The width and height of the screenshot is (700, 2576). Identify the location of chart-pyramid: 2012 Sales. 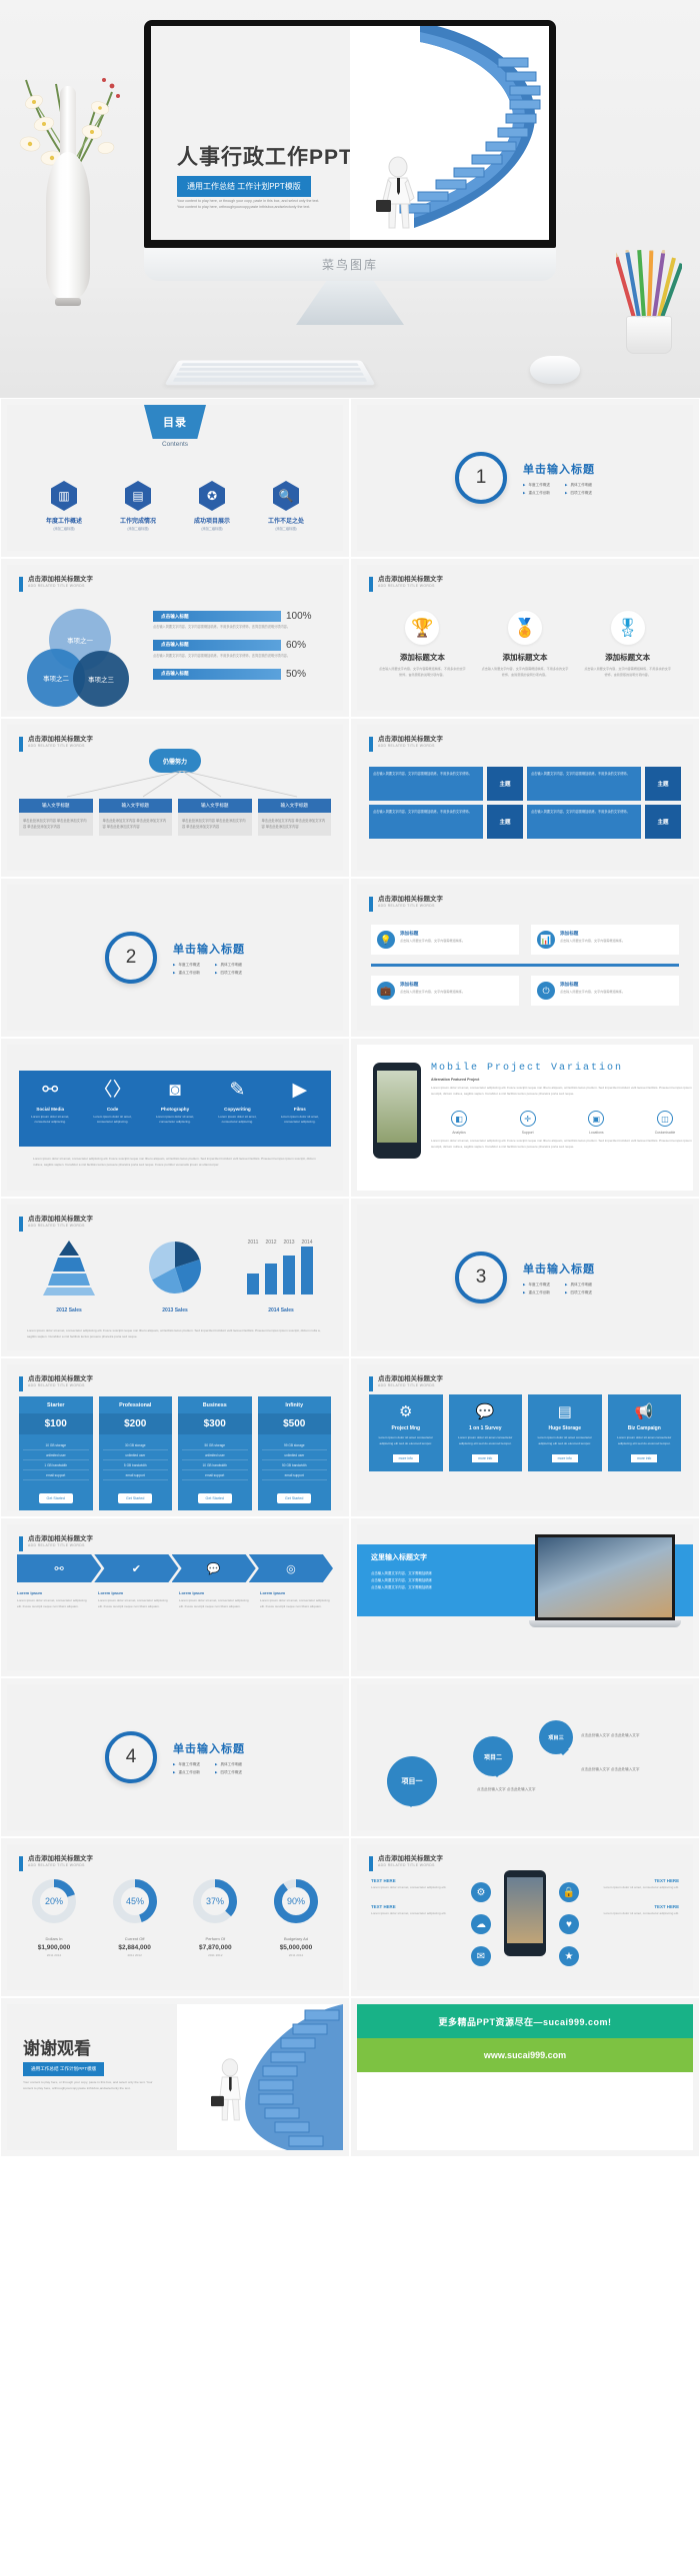
(69, 1276).